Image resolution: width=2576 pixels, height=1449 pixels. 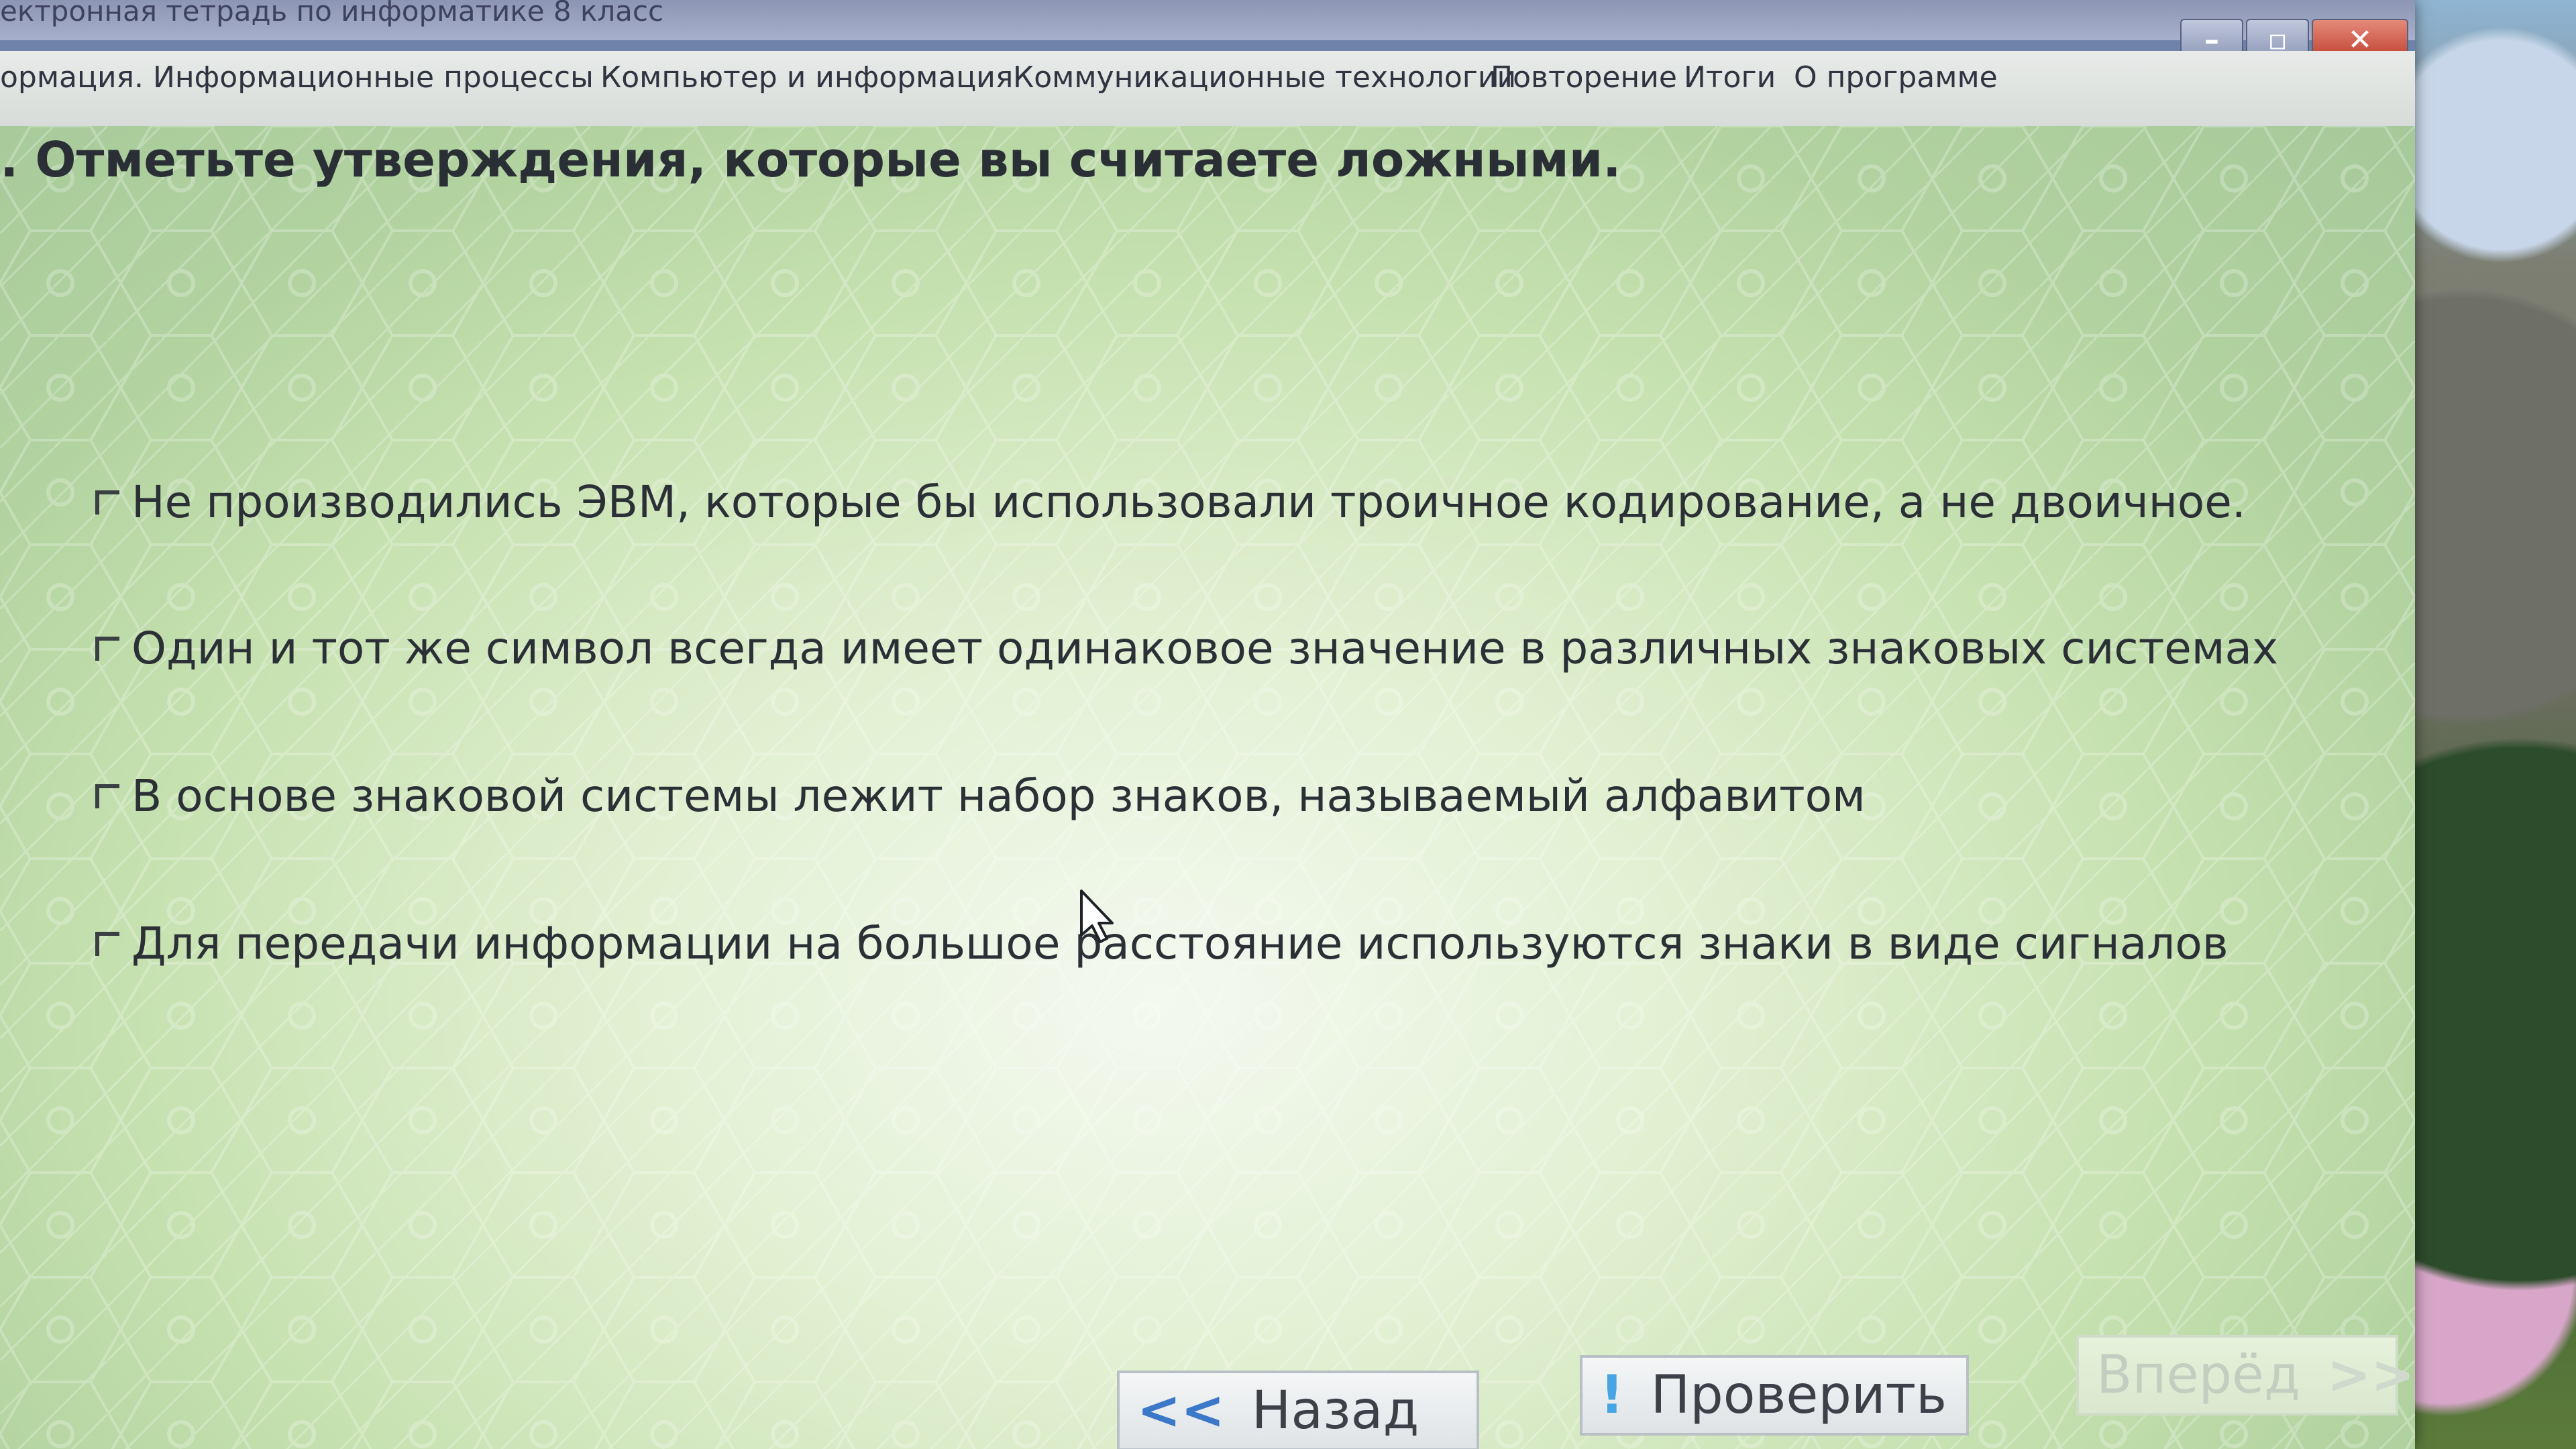 What do you see at coordinates (1097, 916) in the screenshot?
I see `arrow-cursor-icon` at bounding box center [1097, 916].